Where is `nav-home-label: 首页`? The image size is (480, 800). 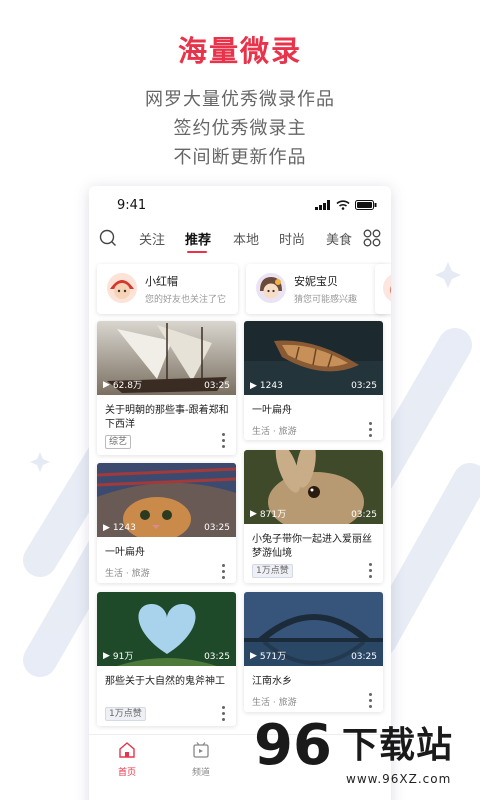
nav-home-label: 首页 is located at coordinates (126, 773).